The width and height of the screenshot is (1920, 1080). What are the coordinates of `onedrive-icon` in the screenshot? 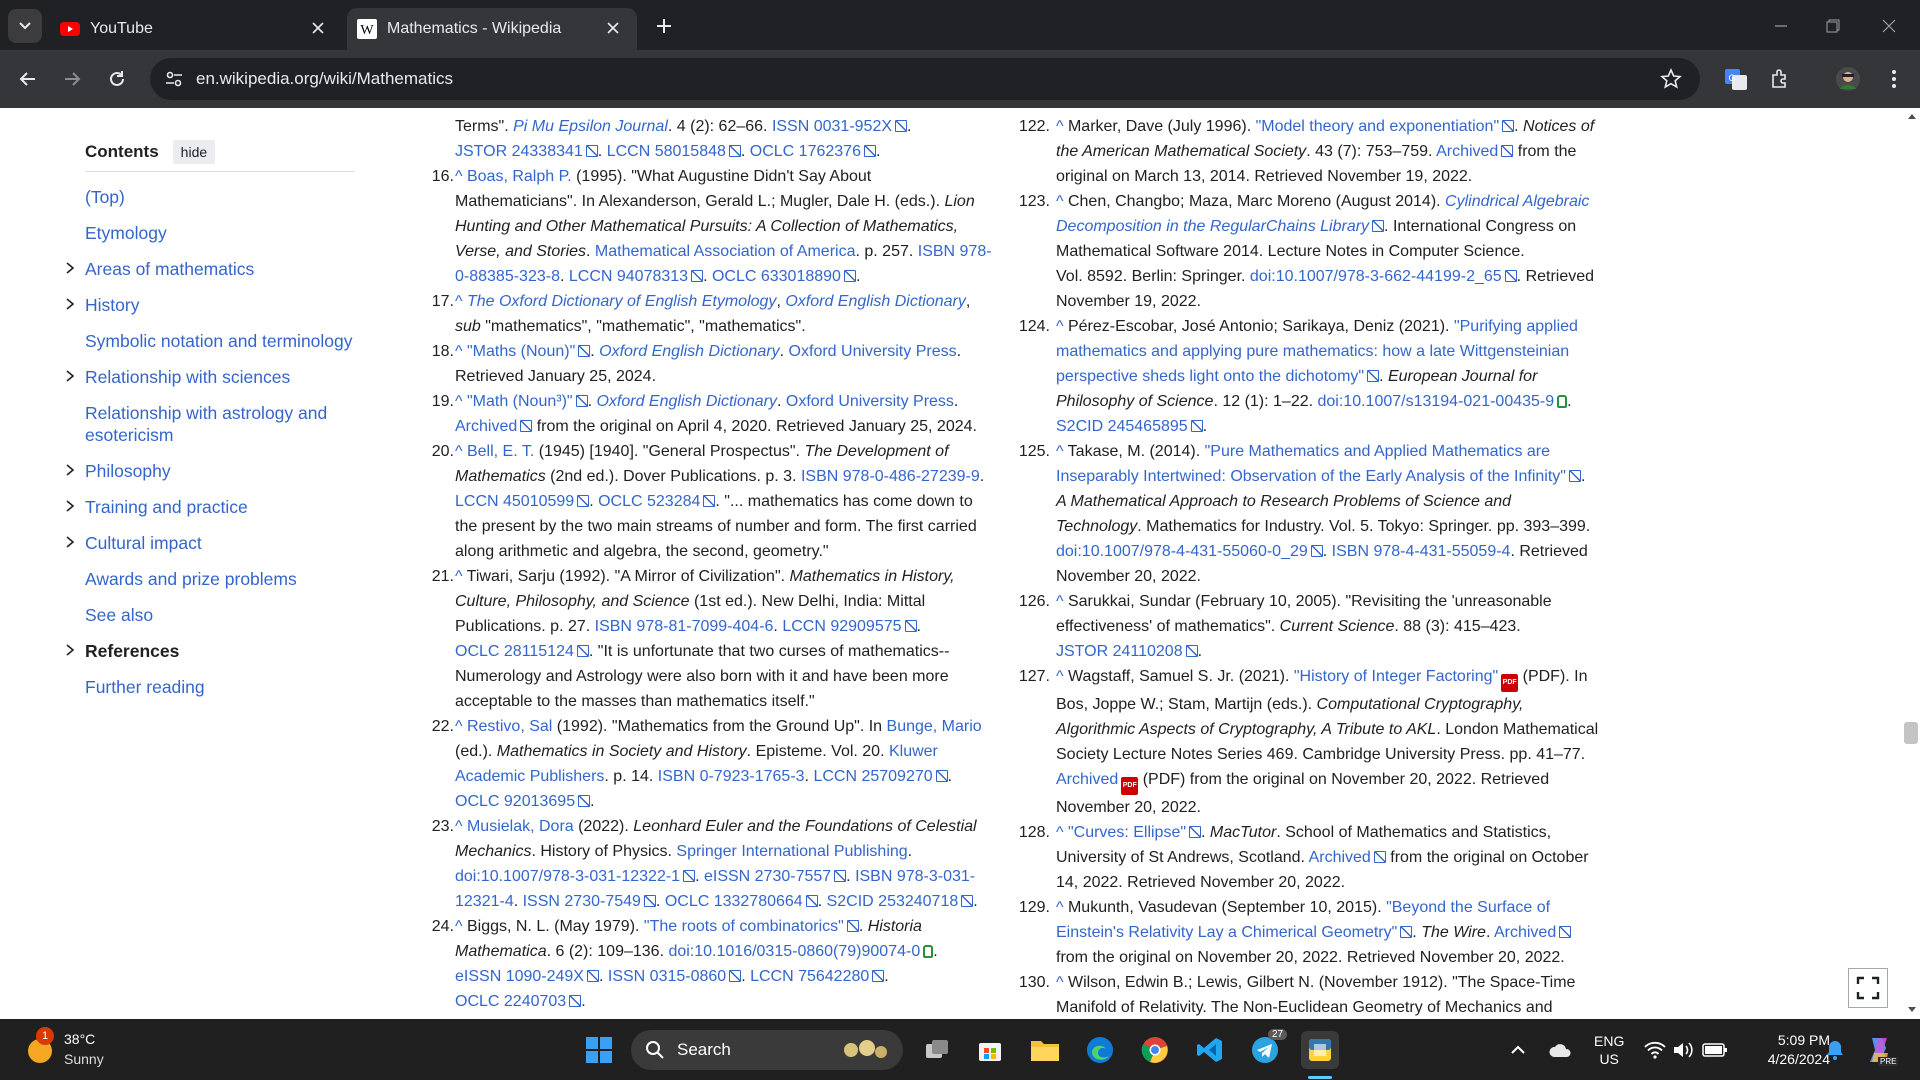 It's located at (1560, 1049).